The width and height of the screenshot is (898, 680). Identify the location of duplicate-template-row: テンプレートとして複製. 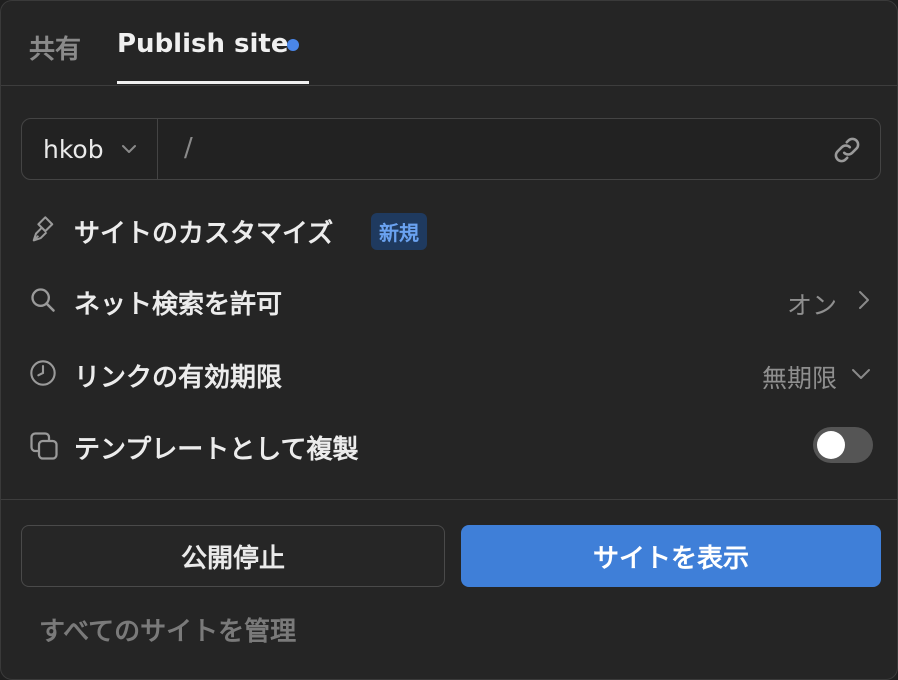
(451, 445).